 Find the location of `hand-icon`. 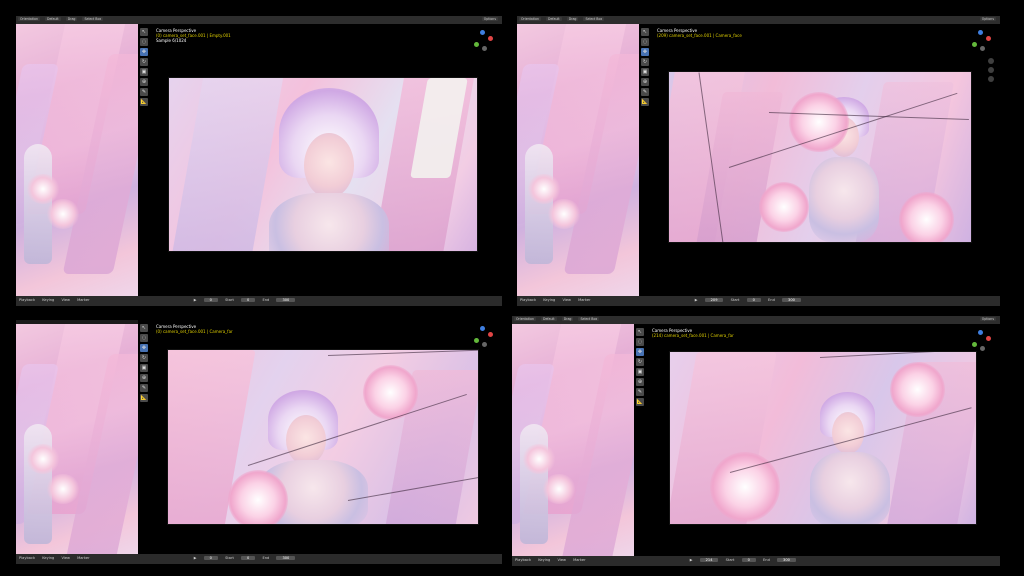

hand-icon is located at coordinates (991, 70).